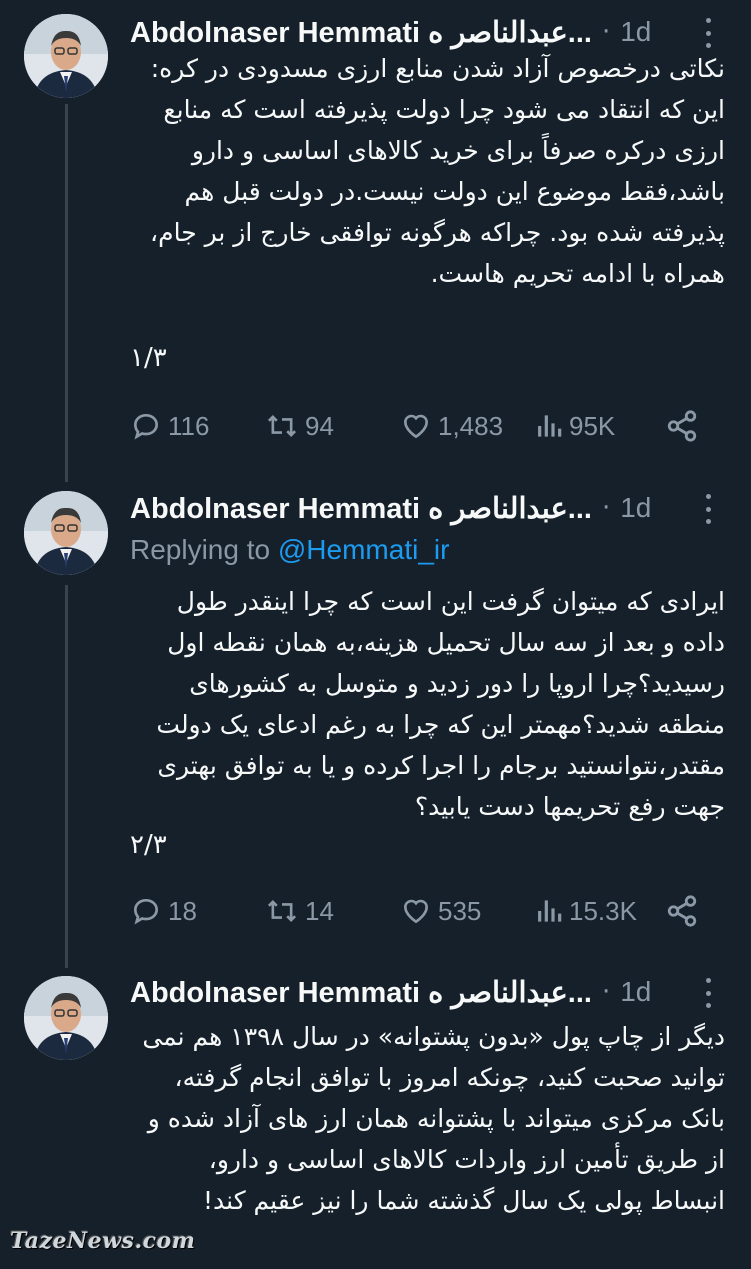 This screenshot has height=1269, width=751. Describe the element at coordinates (148, 845) in the screenshot. I see `thread-counter: ۲/۳` at that location.